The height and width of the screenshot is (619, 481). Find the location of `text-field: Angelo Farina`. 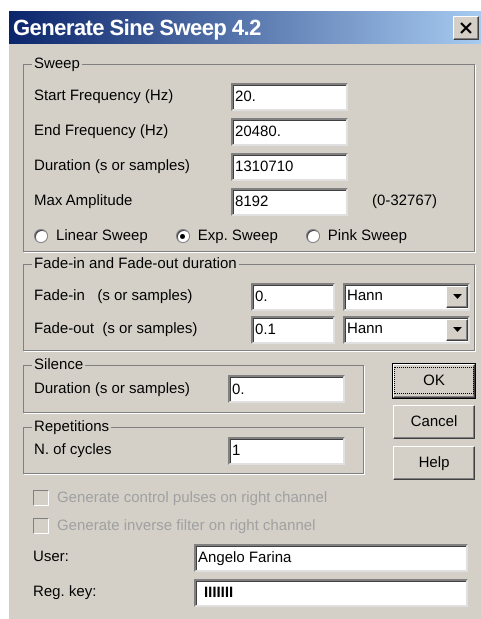

text-field: Angelo Farina is located at coordinates (331, 558).